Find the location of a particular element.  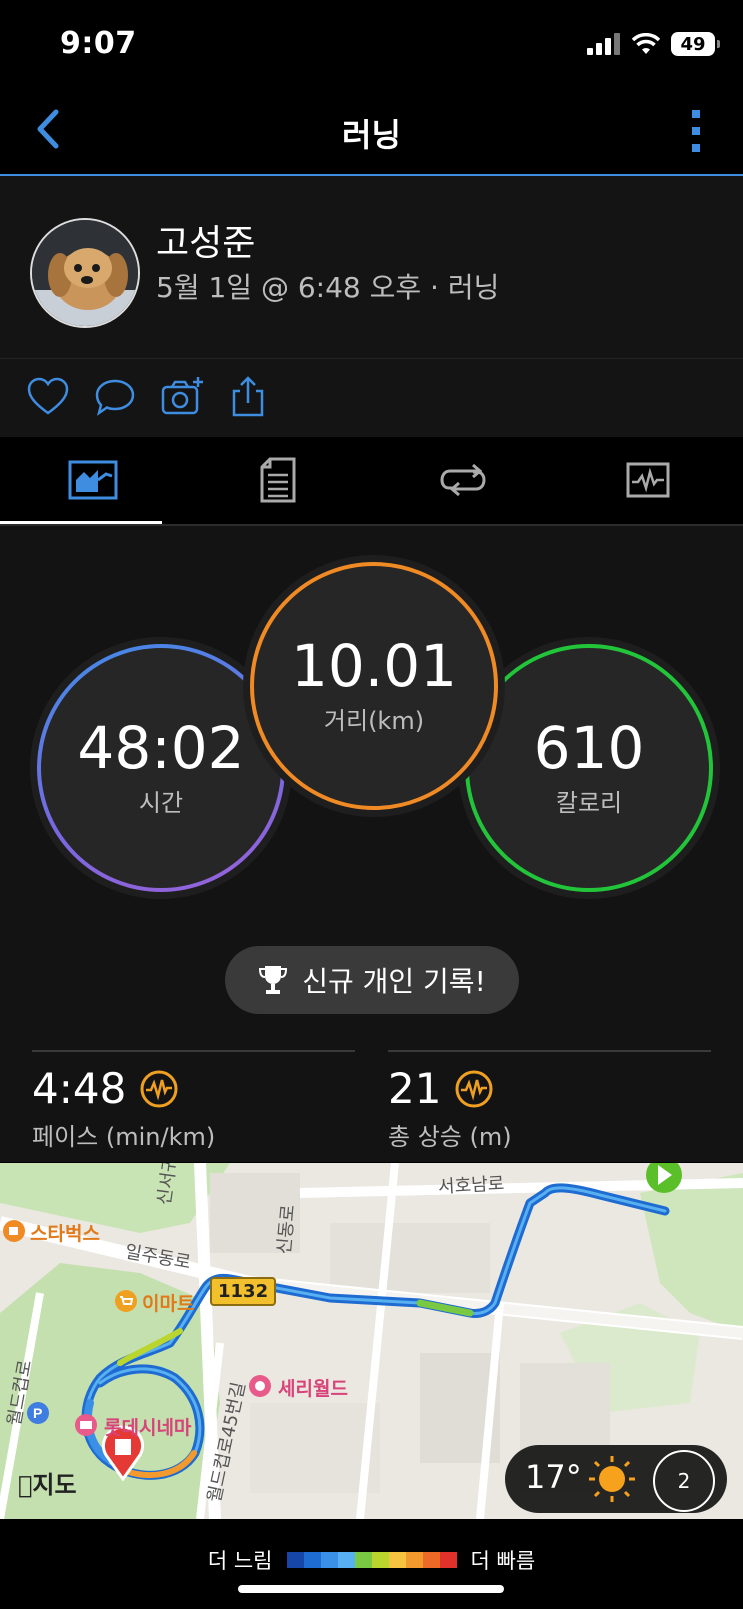

legend-row: 더 느림 더 빠름 is located at coordinates (371, 1560).